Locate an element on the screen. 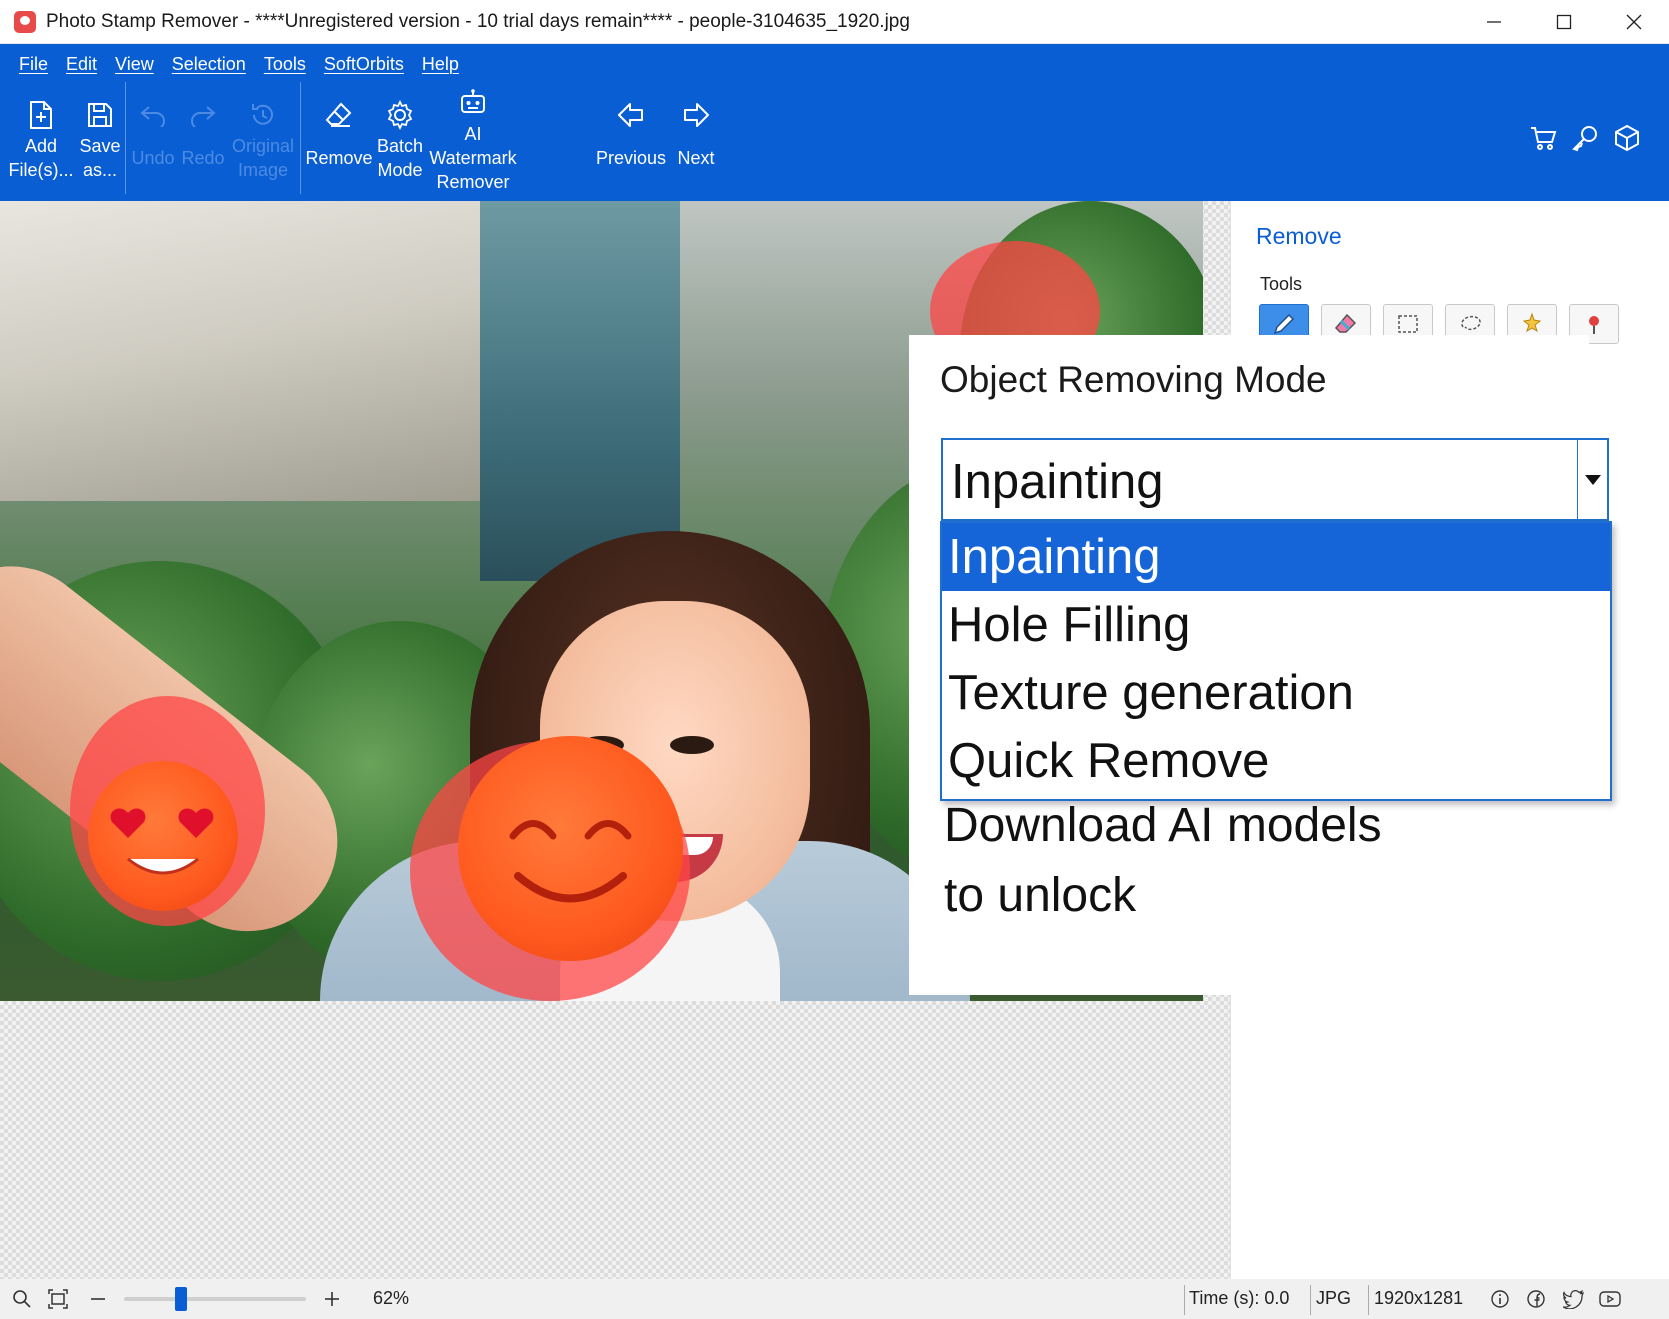 Image resolution: width=1669 pixels, height=1319 pixels. pencil-icon is located at coordinates (1284, 324).